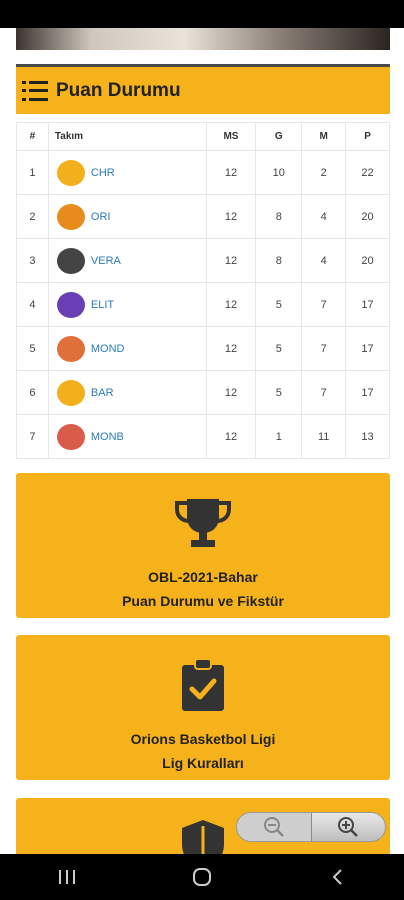  Describe the element at coordinates (103, 173) in the screenshot. I see `team-link: CHR` at that location.